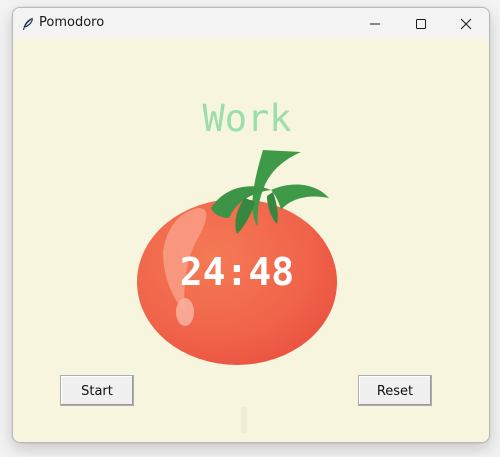 The image size is (500, 457). I want to click on close-button, so click(466, 23).